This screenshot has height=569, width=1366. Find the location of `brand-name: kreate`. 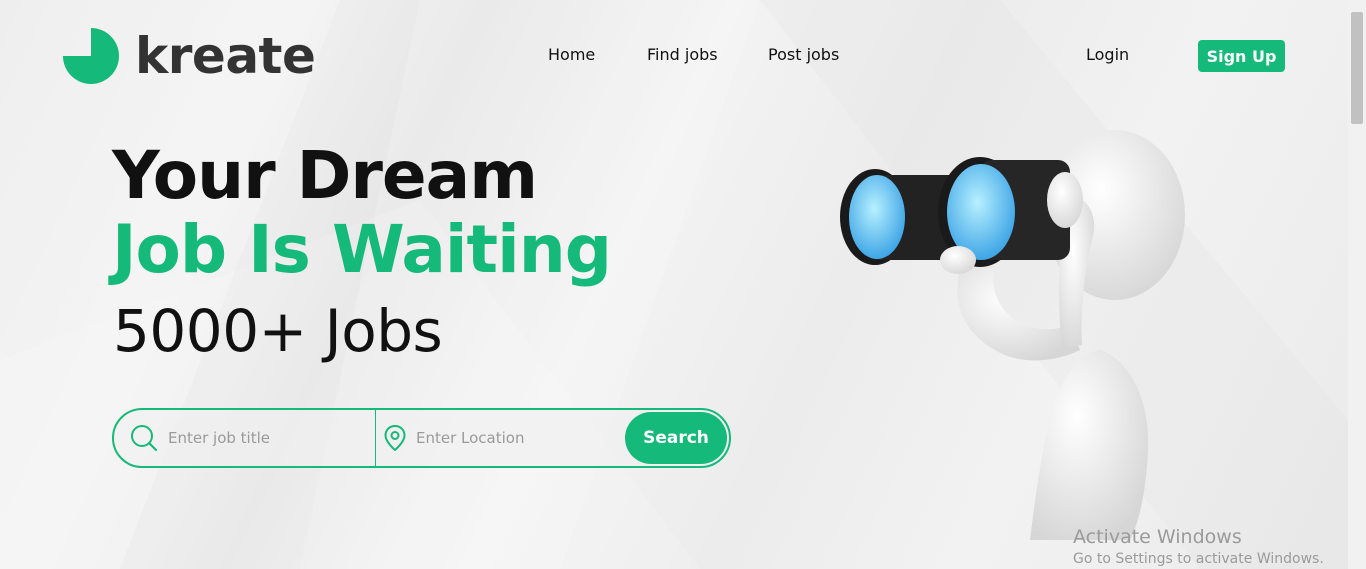

brand-name: kreate is located at coordinates (225, 56).